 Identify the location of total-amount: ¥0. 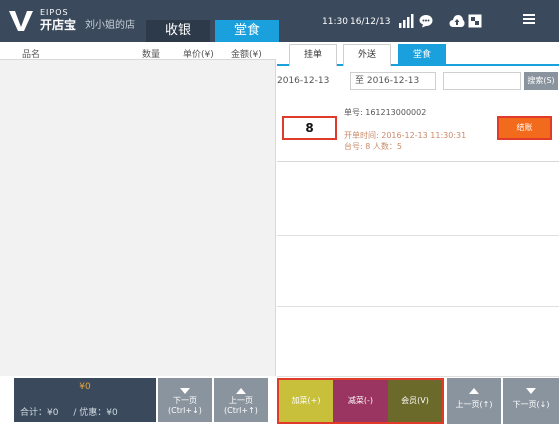
(85, 387).